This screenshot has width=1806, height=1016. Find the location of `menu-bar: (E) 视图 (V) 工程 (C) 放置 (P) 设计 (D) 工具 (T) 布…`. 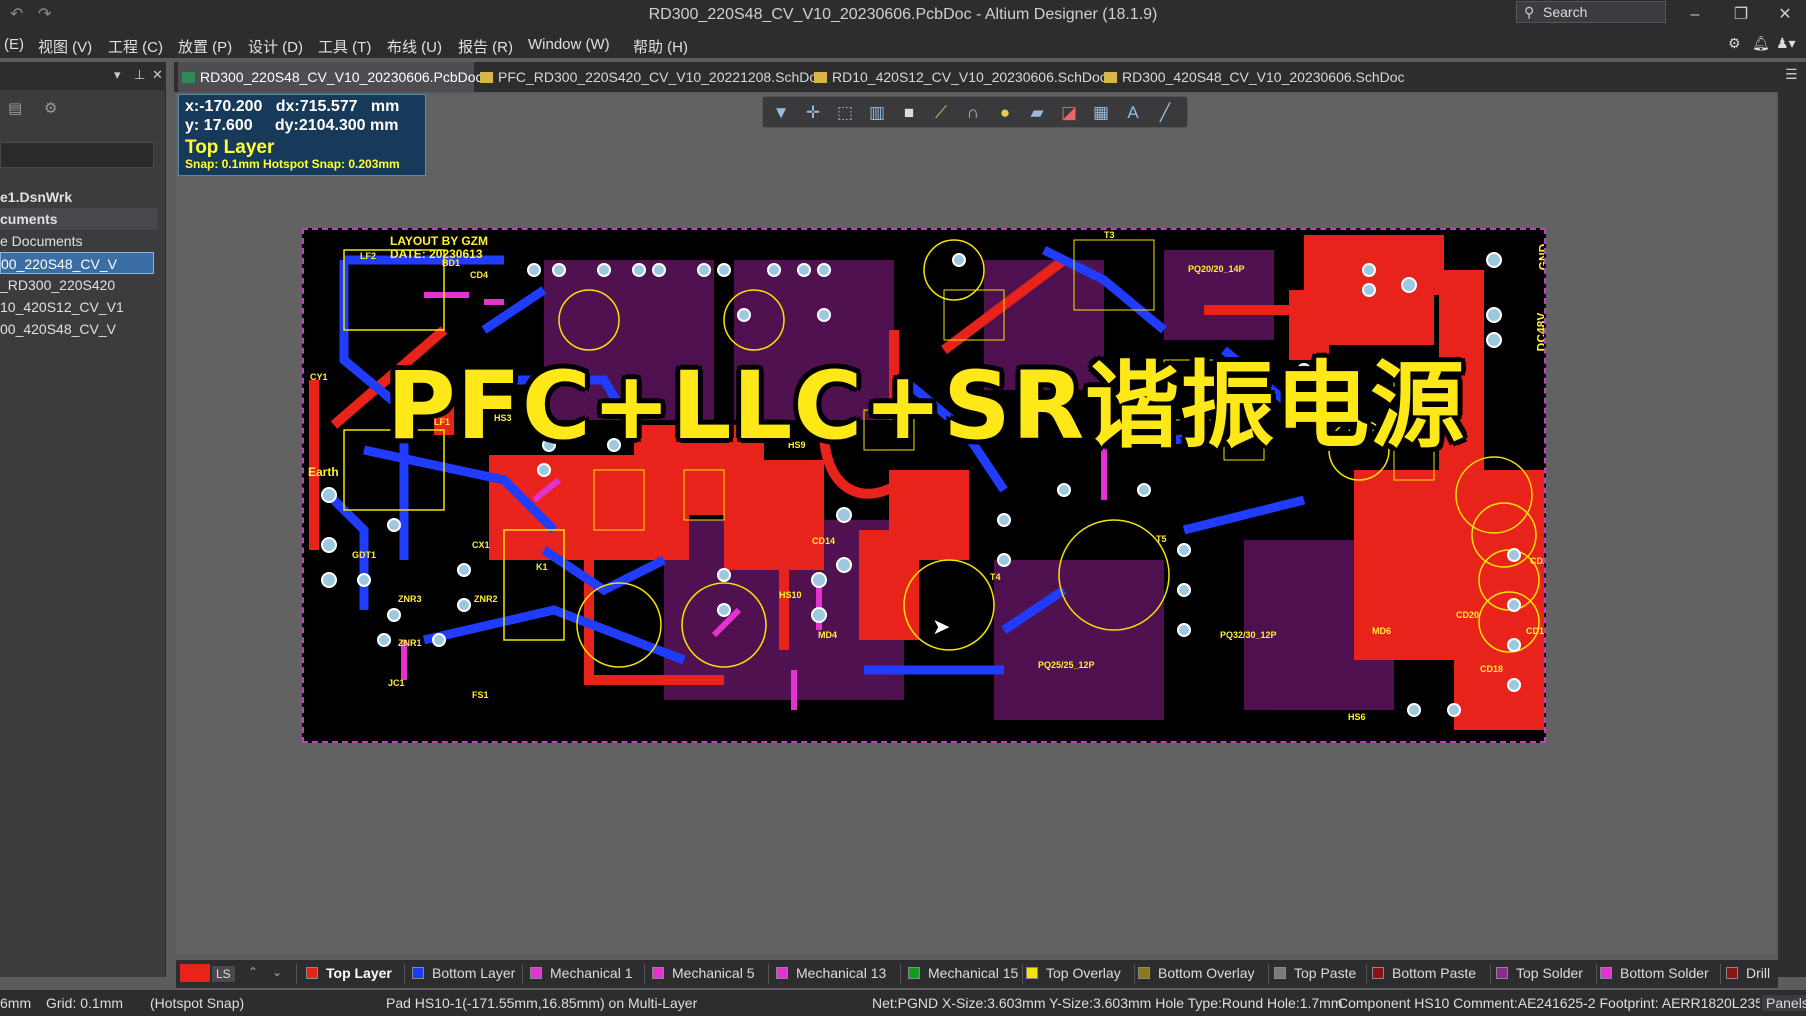

menu-bar: (E) 视图 (V) 工程 (C) 放置 (P) 设计 (D) 工具 (T) 布… is located at coordinates (903, 44).